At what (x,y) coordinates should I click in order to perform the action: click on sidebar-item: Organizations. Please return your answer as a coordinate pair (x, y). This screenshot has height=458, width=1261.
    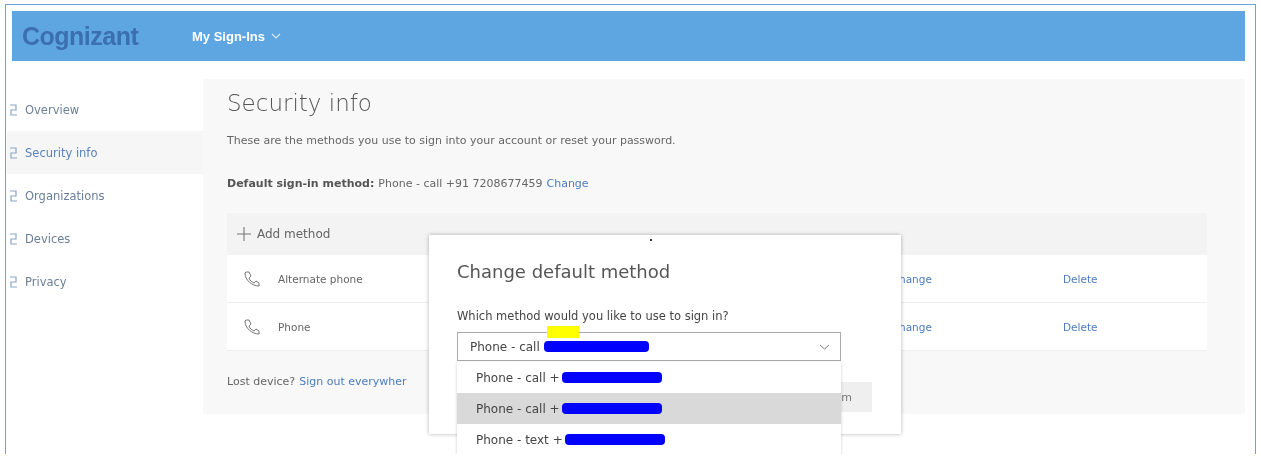
    Looking at the image, I should click on (105, 195).